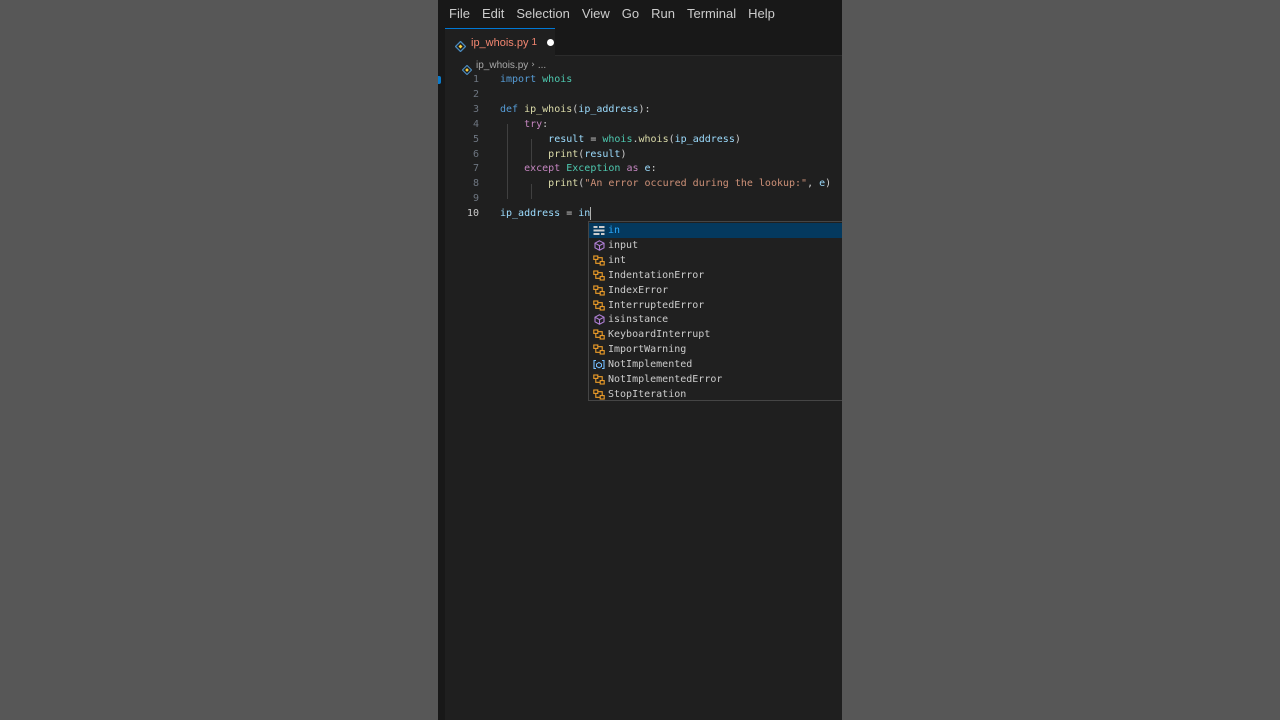 The width and height of the screenshot is (1280, 720). Describe the element at coordinates (643, 154) in the screenshot. I see `code-line: 6 print(result)` at that location.